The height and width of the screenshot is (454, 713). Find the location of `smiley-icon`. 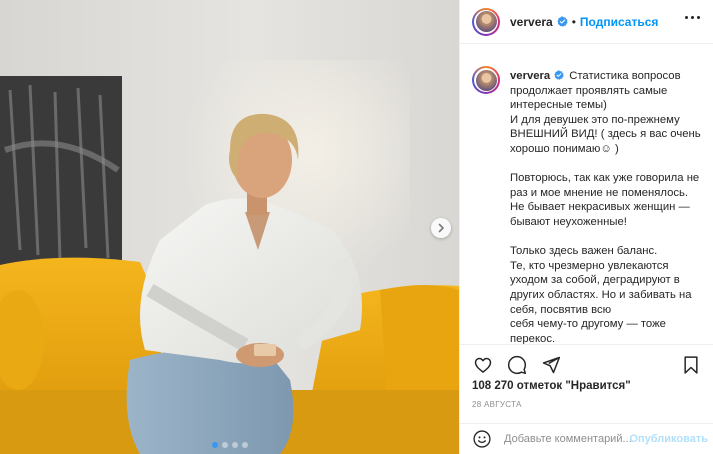

smiley-icon is located at coordinates (482, 439).